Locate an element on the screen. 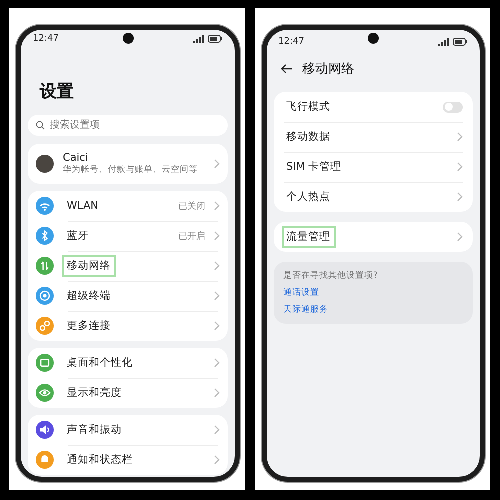 The width and height of the screenshot is (500, 500). settings-item: 移动数据 is located at coordinates (373, 137).